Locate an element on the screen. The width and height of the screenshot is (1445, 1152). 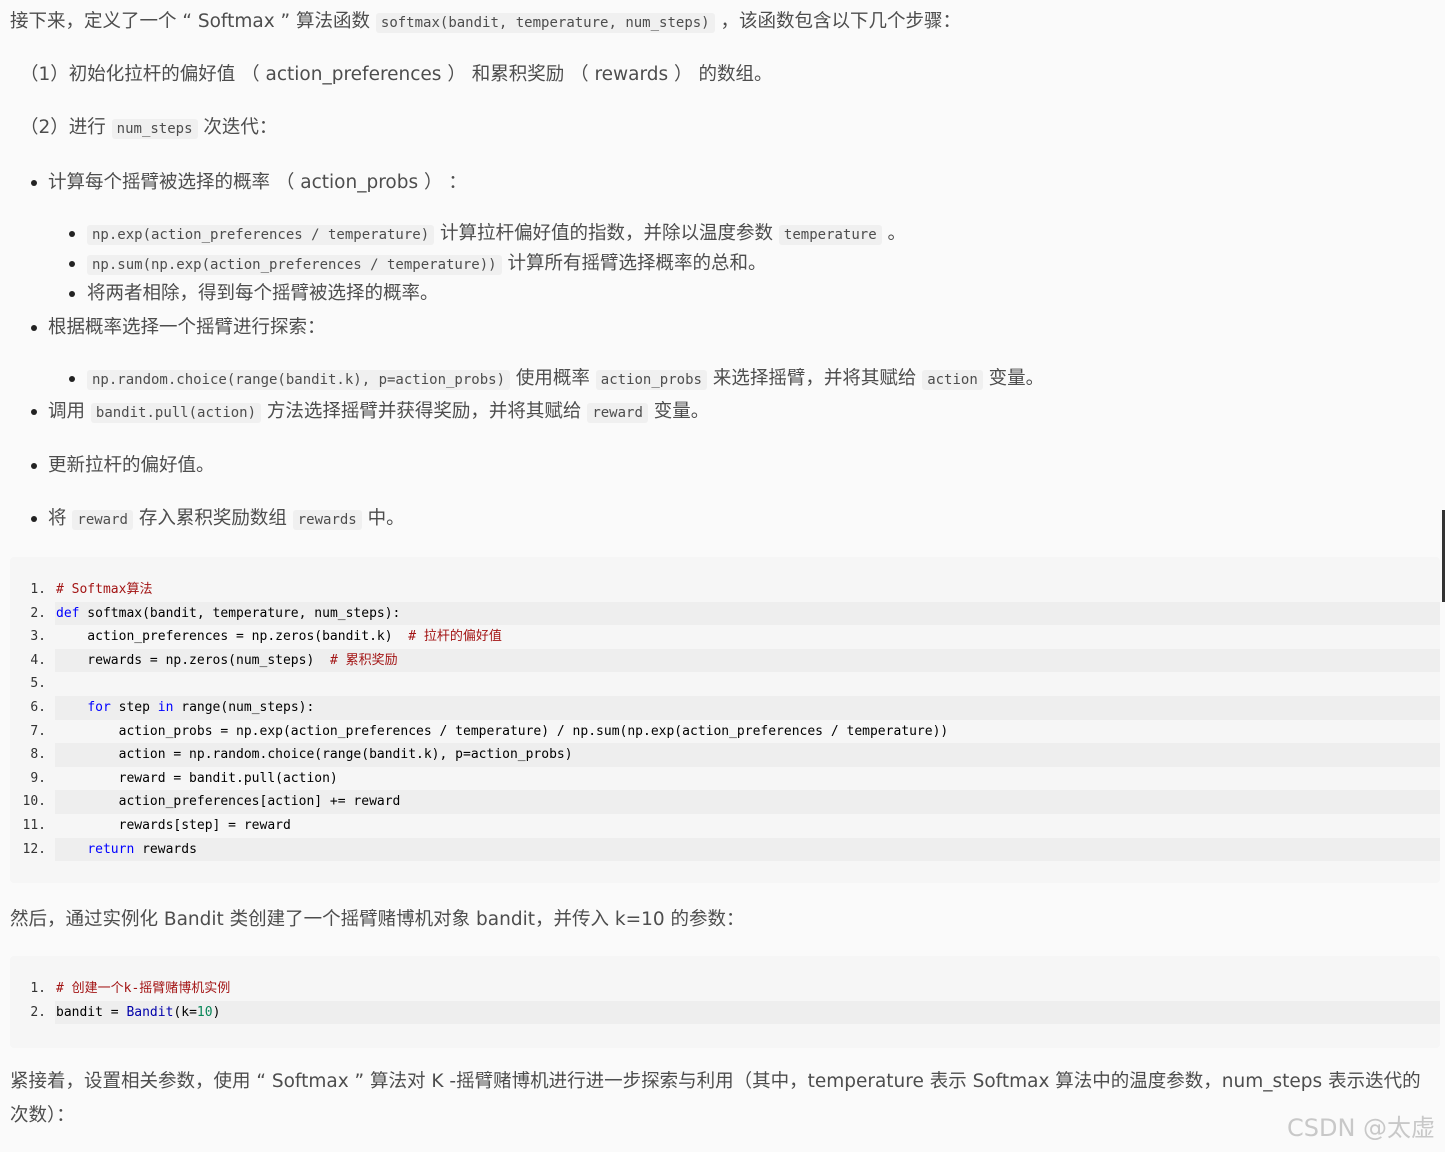
intro-text-end: ，该函数包含以下几个步骤： is located at coordinates (838, 21).